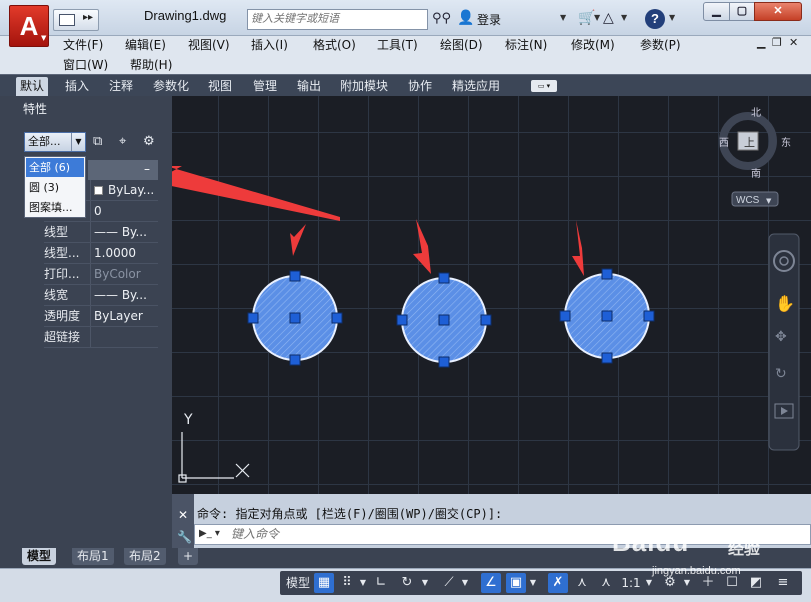 This screenshot has width=811, height=602. What do you see at coordinates (755, 157) in the screenshot?
I see `viewcube: 上 北 南 东 西 WCS ▼` at bounding box center [755, 157].